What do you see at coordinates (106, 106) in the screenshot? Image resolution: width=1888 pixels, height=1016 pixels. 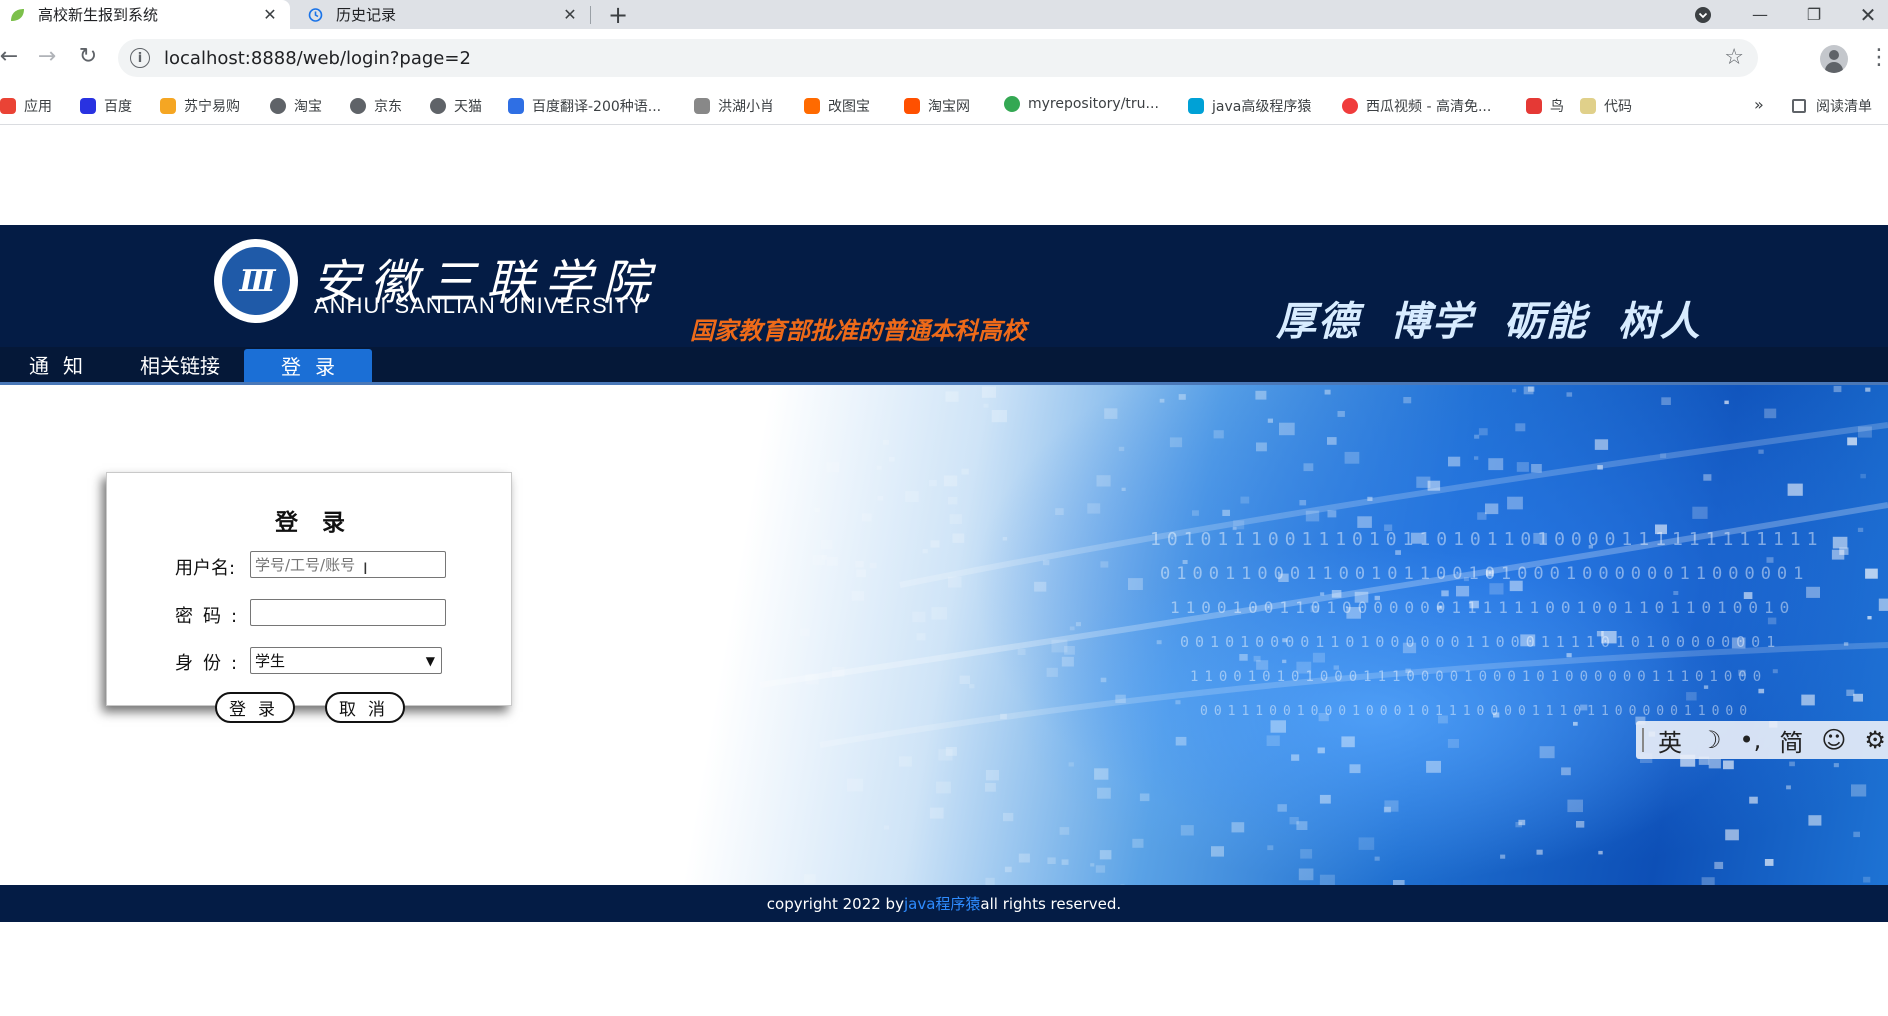 I see `bookmark-item: 百度` at bounding box center [106, 106].